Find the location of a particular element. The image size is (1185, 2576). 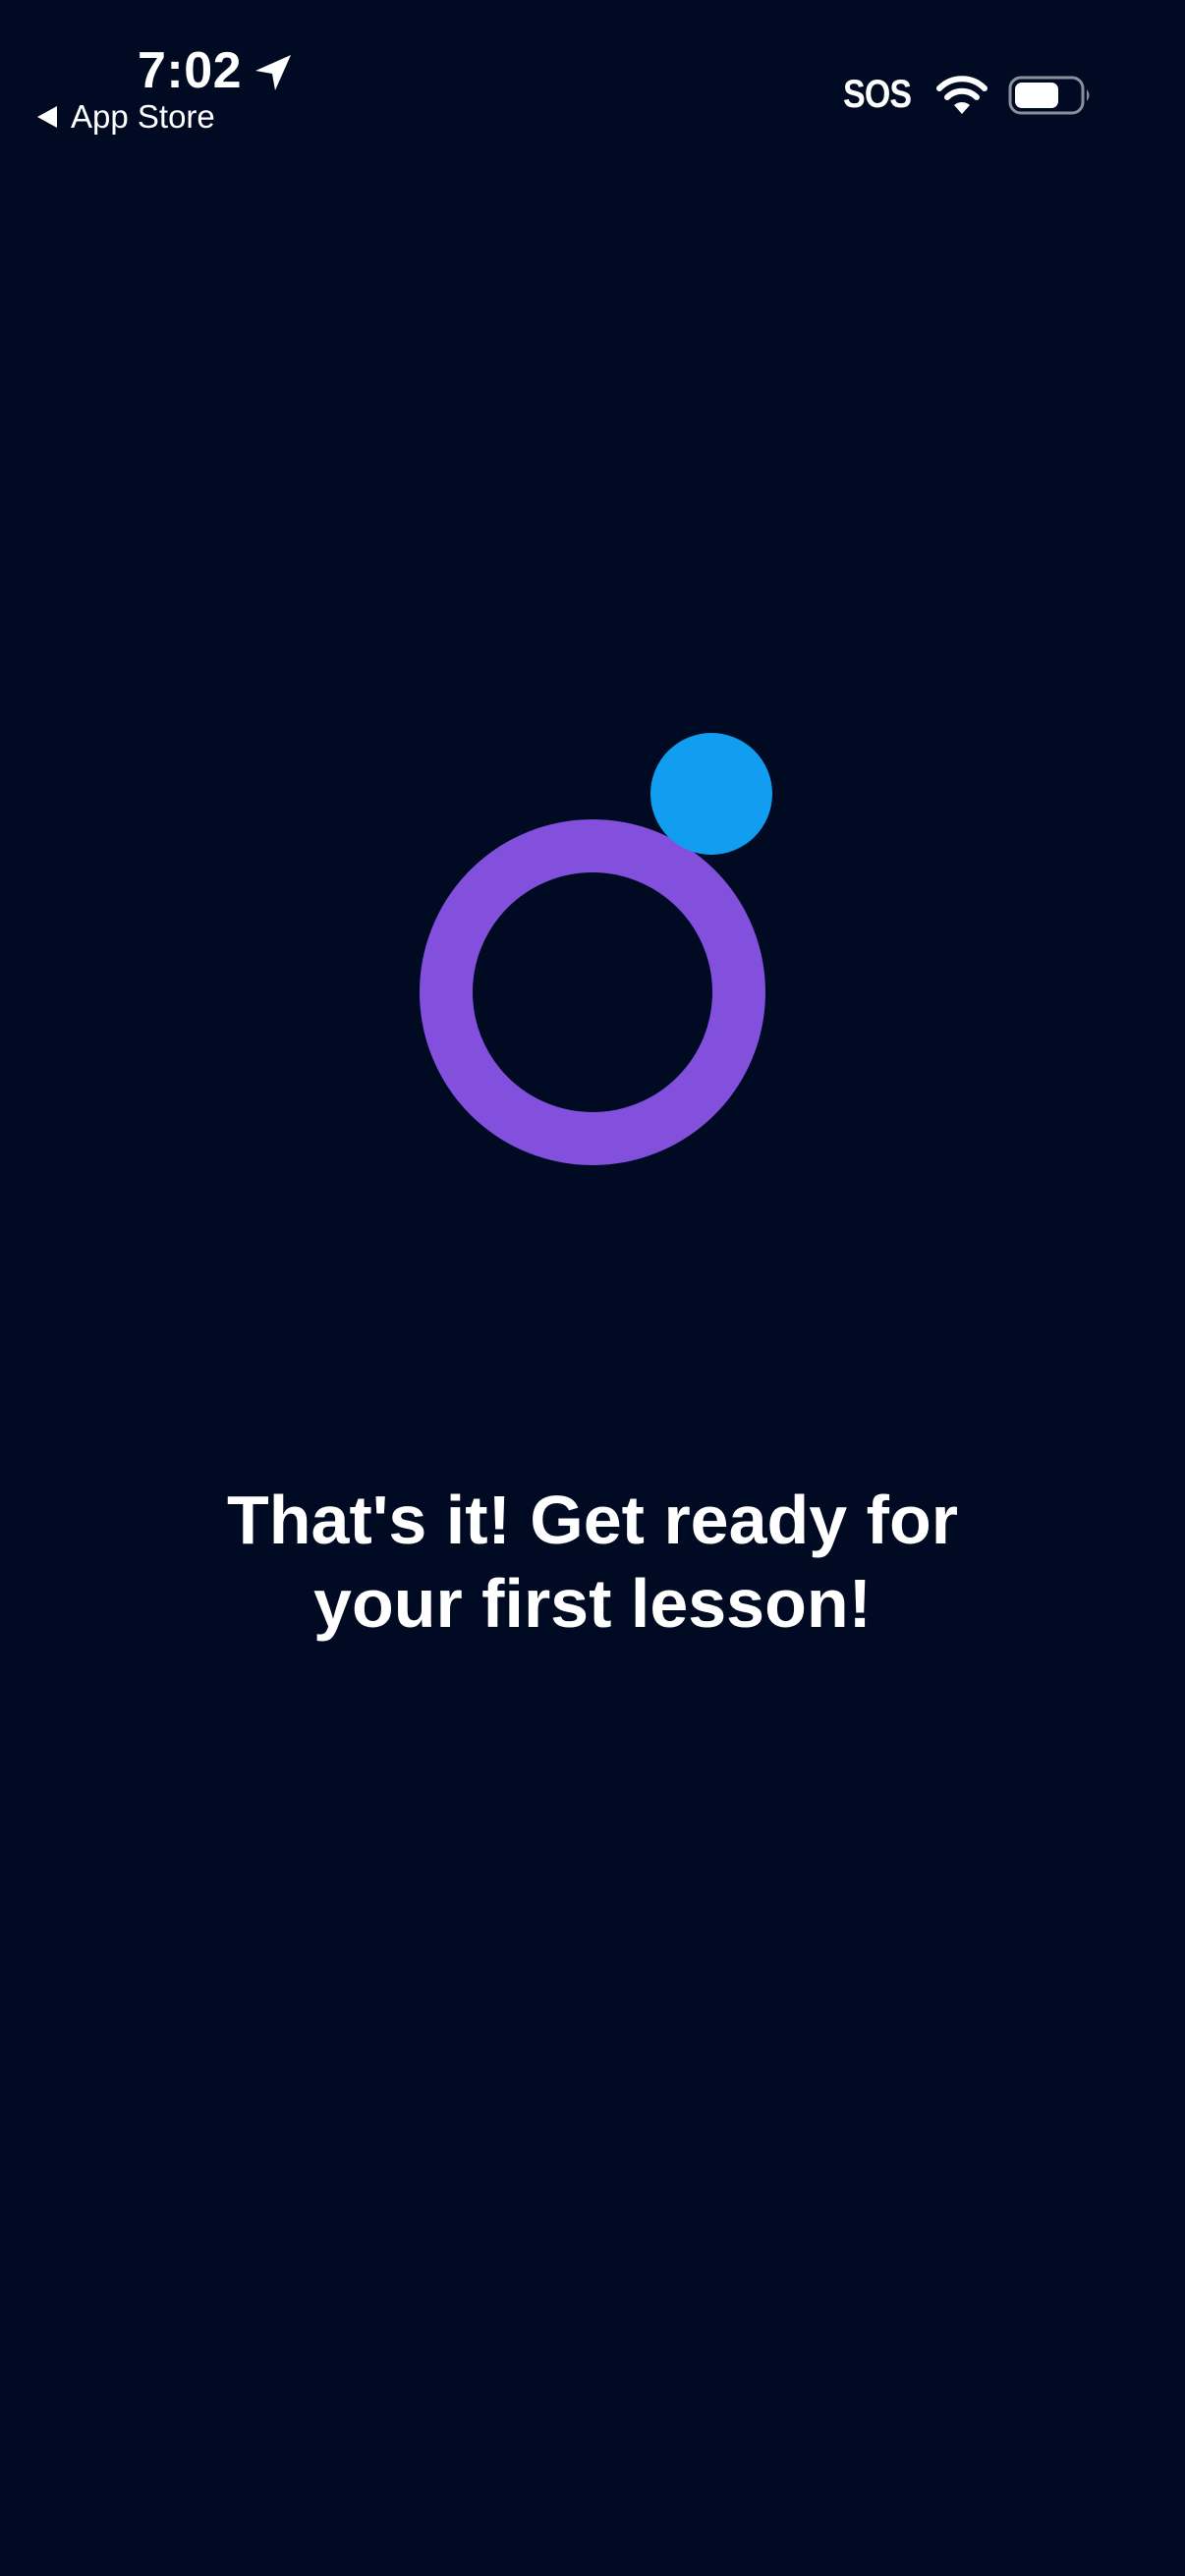

back-arrow-icon is located at coordinates (47, 117).